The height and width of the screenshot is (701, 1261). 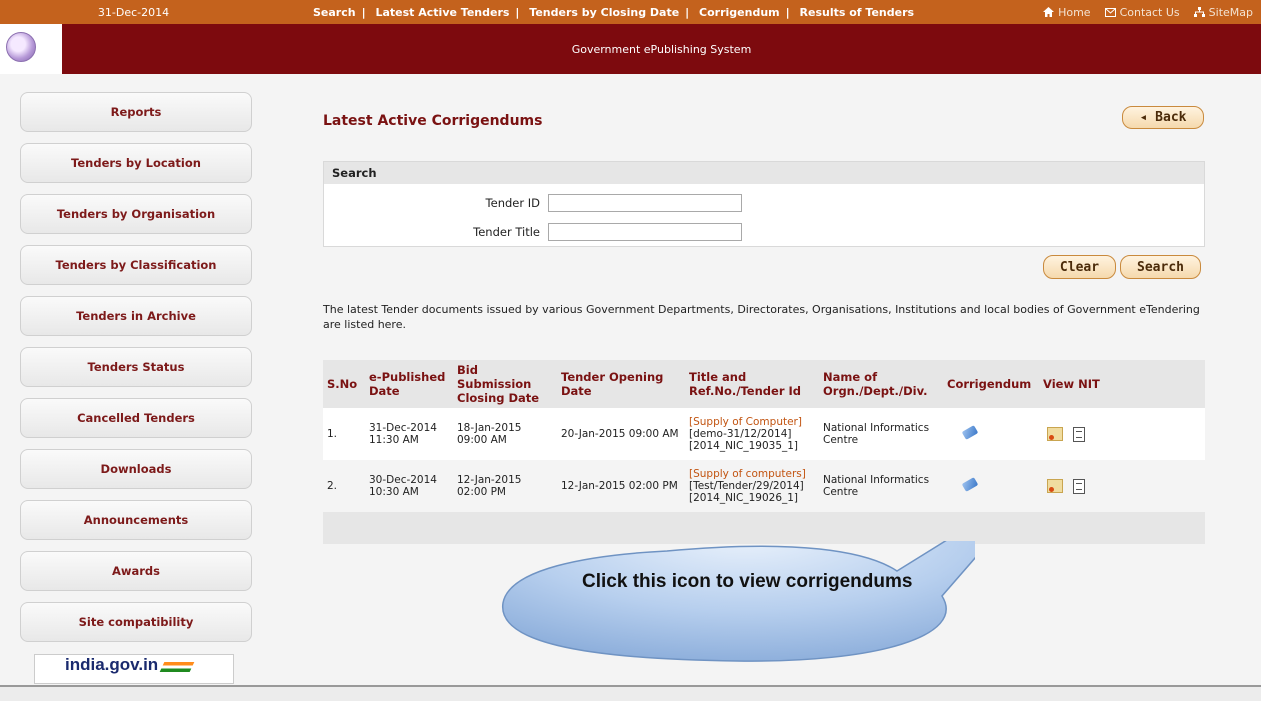 I want to click on nav-latest-active-tenders: Latest Active Tenders, so click(x=442, y=12).